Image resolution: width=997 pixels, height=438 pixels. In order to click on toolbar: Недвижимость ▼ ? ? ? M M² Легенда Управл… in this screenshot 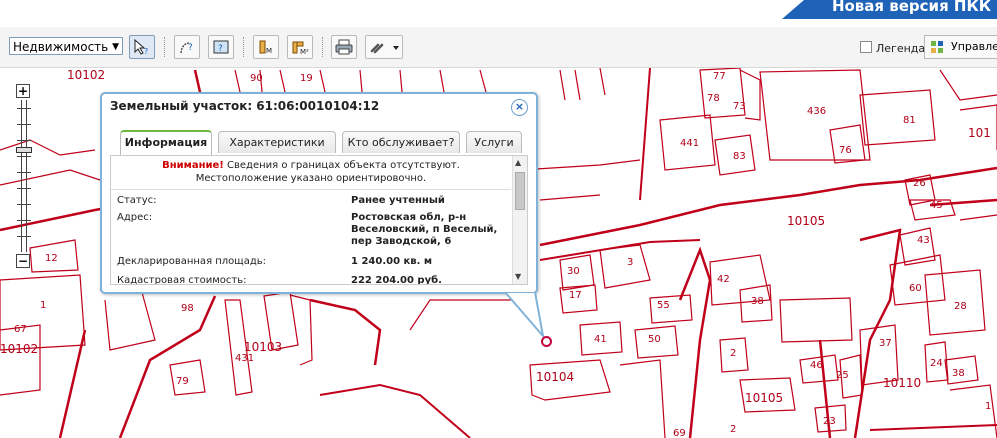, I will do `click(498, 47)`.